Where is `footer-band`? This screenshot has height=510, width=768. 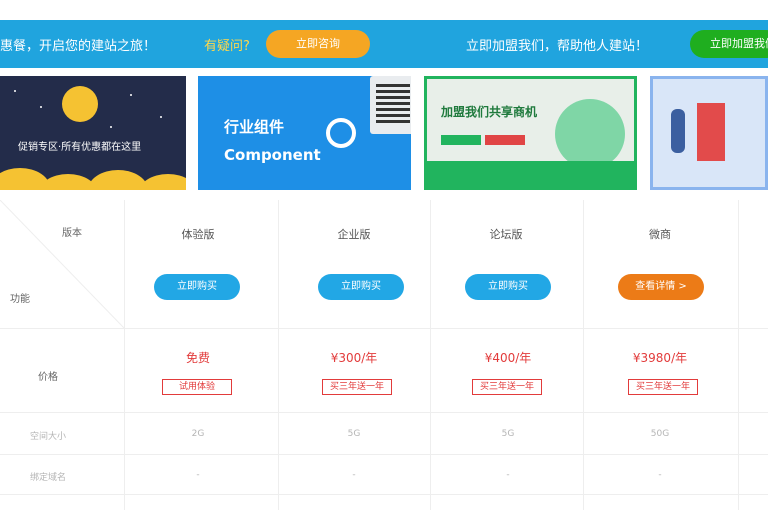
footer-band is located at coordinates (530, 174).